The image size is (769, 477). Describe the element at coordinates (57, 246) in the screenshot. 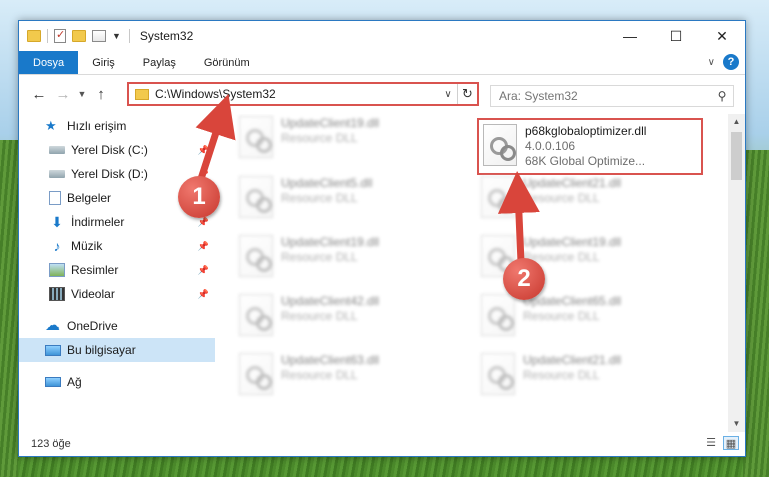

I see `music-icon: ♪` at that location.